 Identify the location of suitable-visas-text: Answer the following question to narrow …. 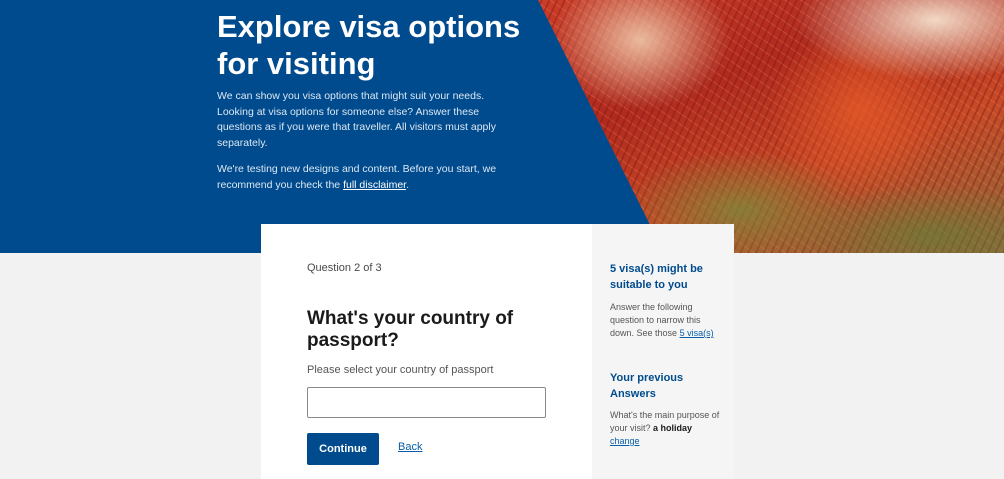
(666, 320).